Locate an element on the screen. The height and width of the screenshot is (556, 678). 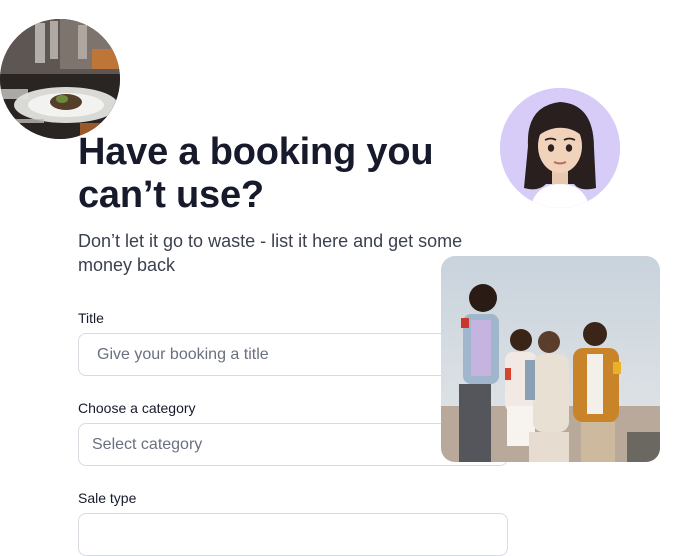
page-title-line-1: Have a booking you is located at coordinates (256, 152).